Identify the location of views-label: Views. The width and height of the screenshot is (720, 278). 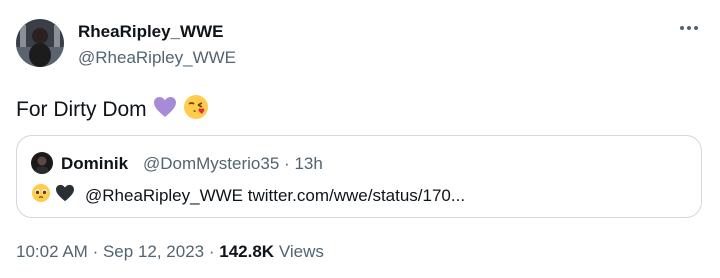
(301, 251).